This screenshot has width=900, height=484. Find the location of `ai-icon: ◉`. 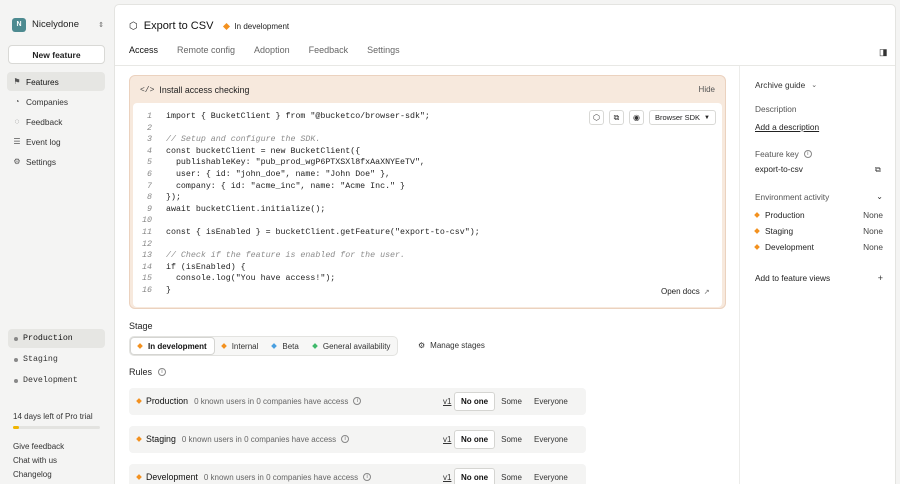

ai-icon: ◉ is located at coordinates (636, 117).